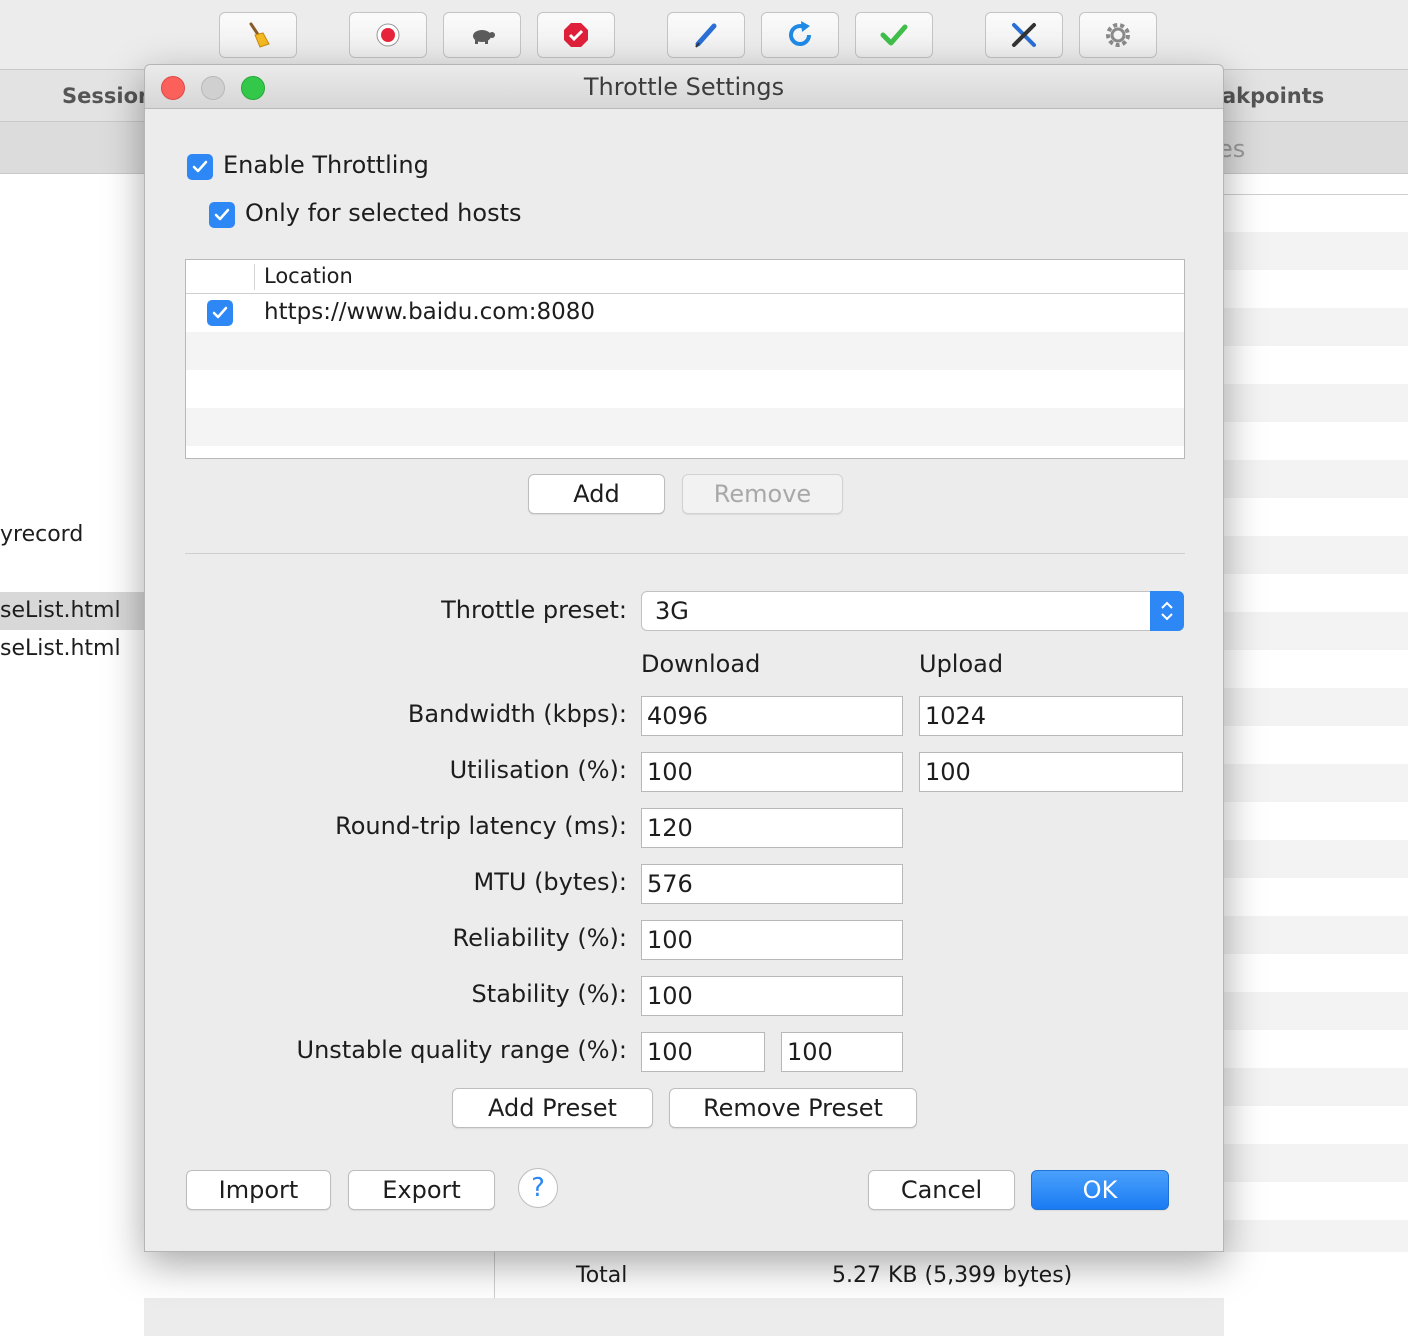  What do you see at coordinates (842, 1052) in the screenshot?
I see `unstable-quality-max-field: 100` at bounding box center [842, 1052].